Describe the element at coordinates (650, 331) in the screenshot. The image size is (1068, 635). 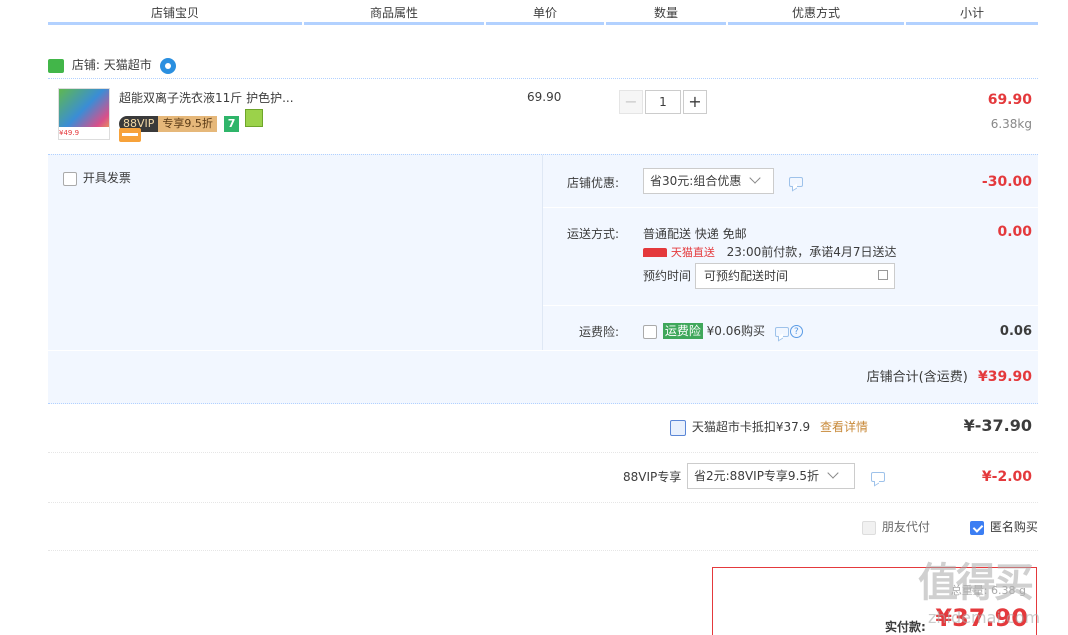
I see `insurance-checkbox` at that location.